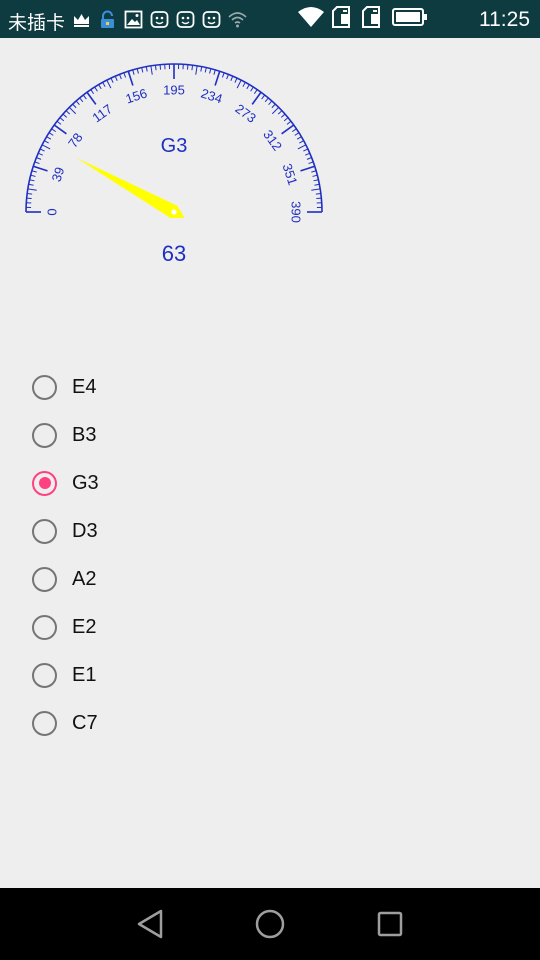  Describe the element at coordinates (296, 212) in the screenshot. I see `gauge-tick-label: 390` at that location.